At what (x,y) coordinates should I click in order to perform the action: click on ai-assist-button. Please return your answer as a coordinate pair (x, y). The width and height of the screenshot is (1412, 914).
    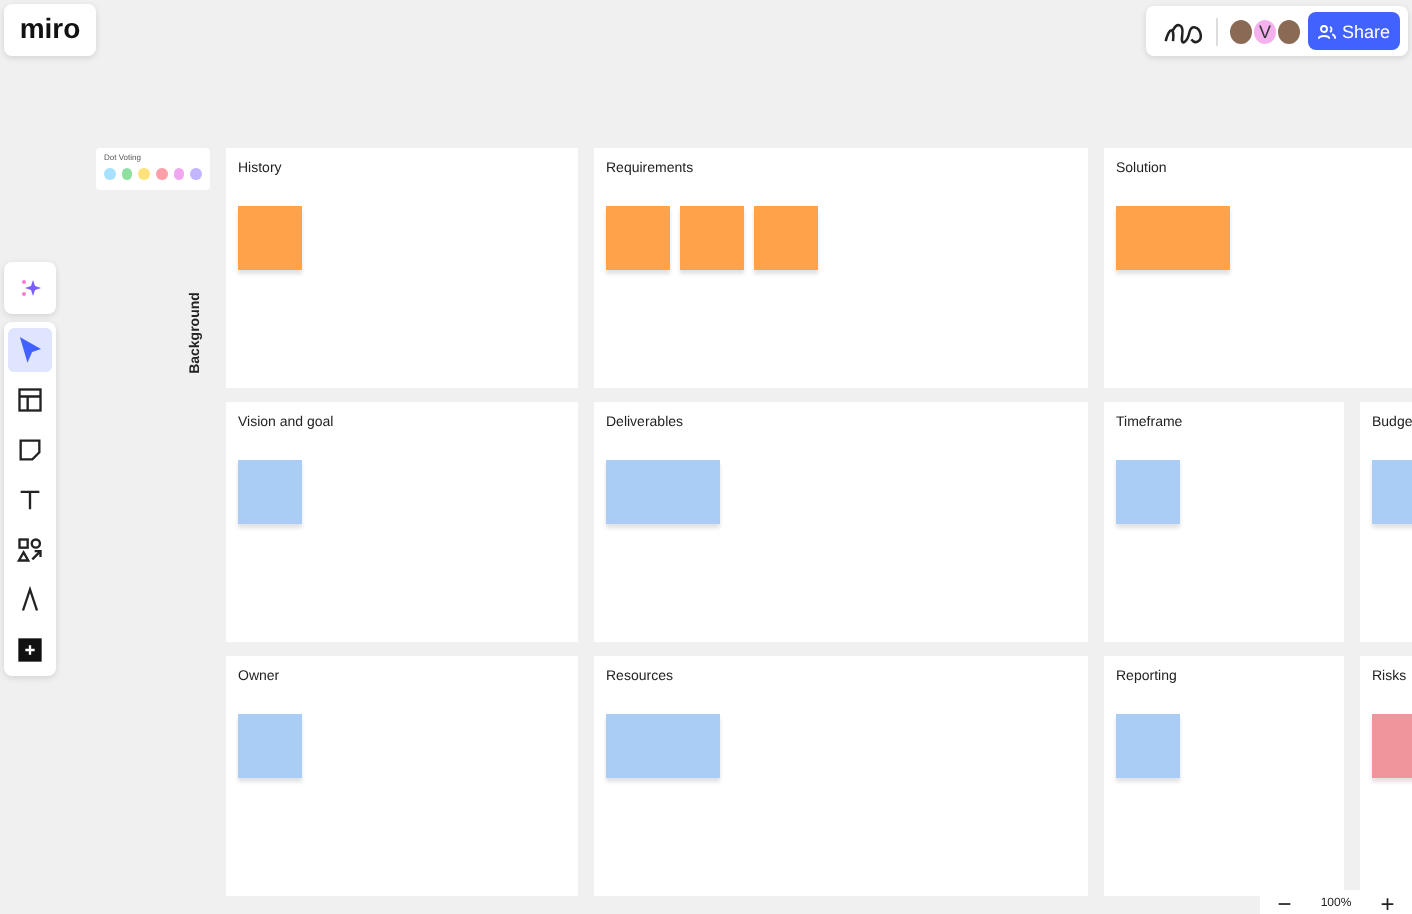
    Looking at the image, I should click on (30, 288).